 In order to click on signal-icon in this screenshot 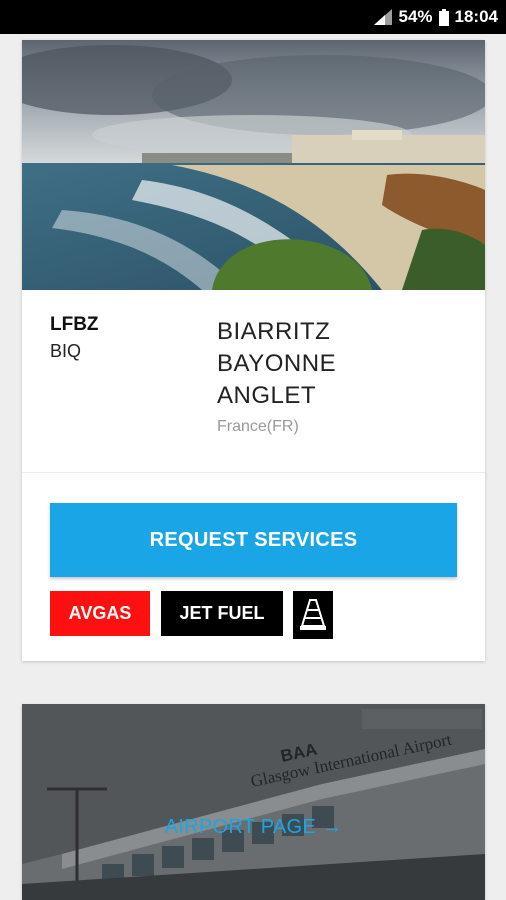, I will do `click(383, 17)`.